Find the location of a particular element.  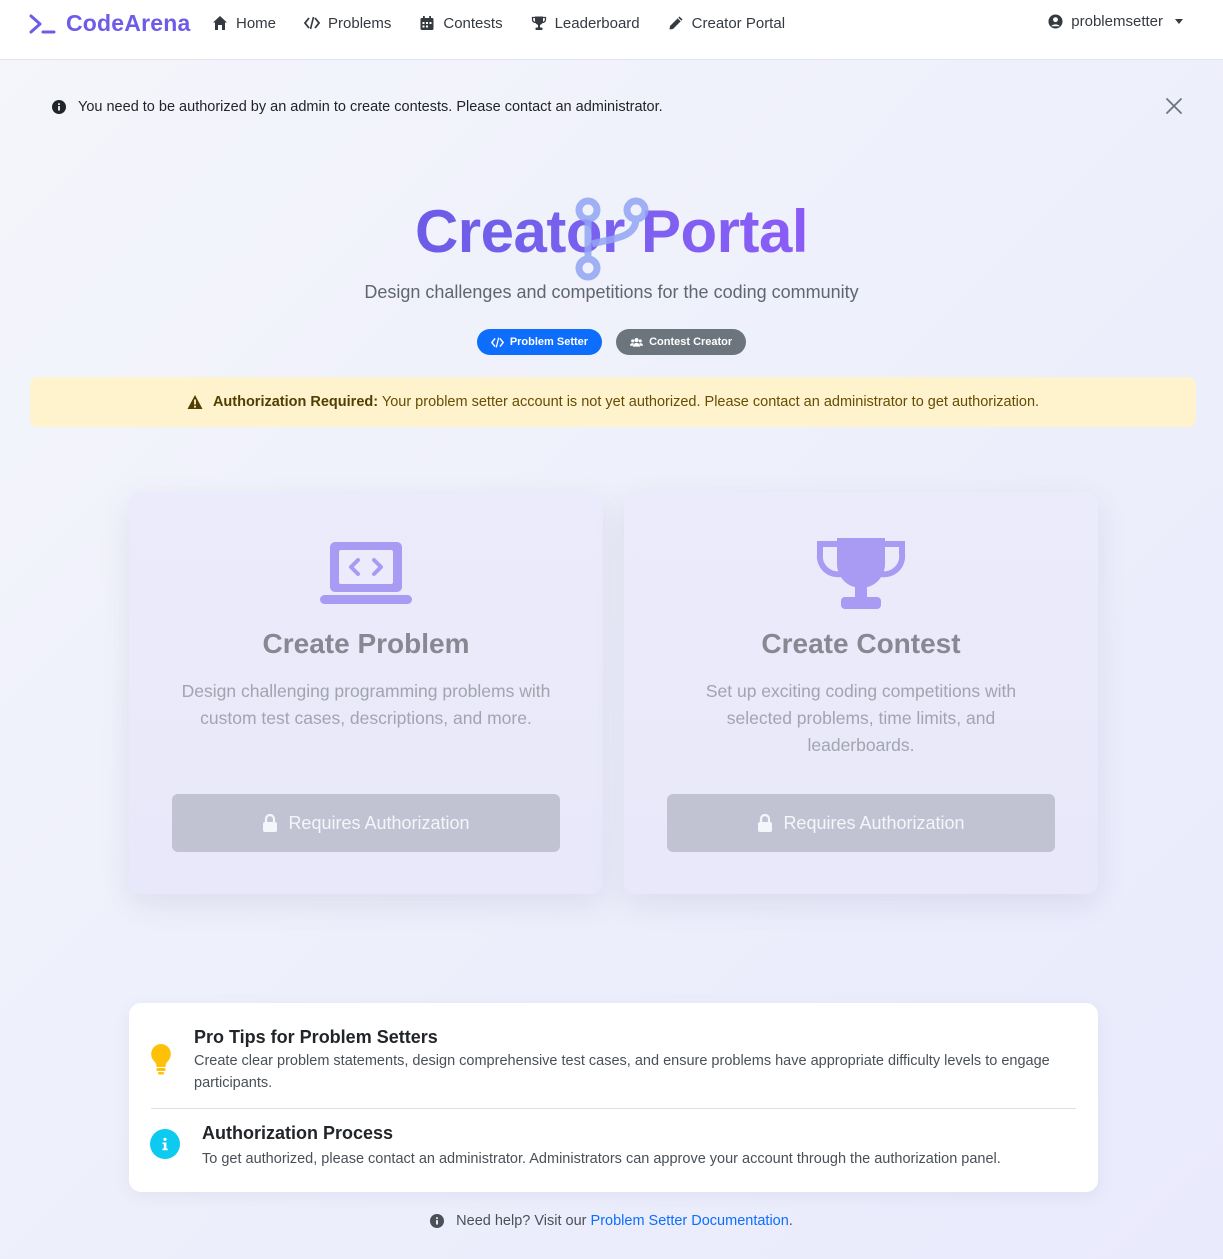

tip-title: Pro Tips for Problem Setters is located at coordinates (316, 1037).